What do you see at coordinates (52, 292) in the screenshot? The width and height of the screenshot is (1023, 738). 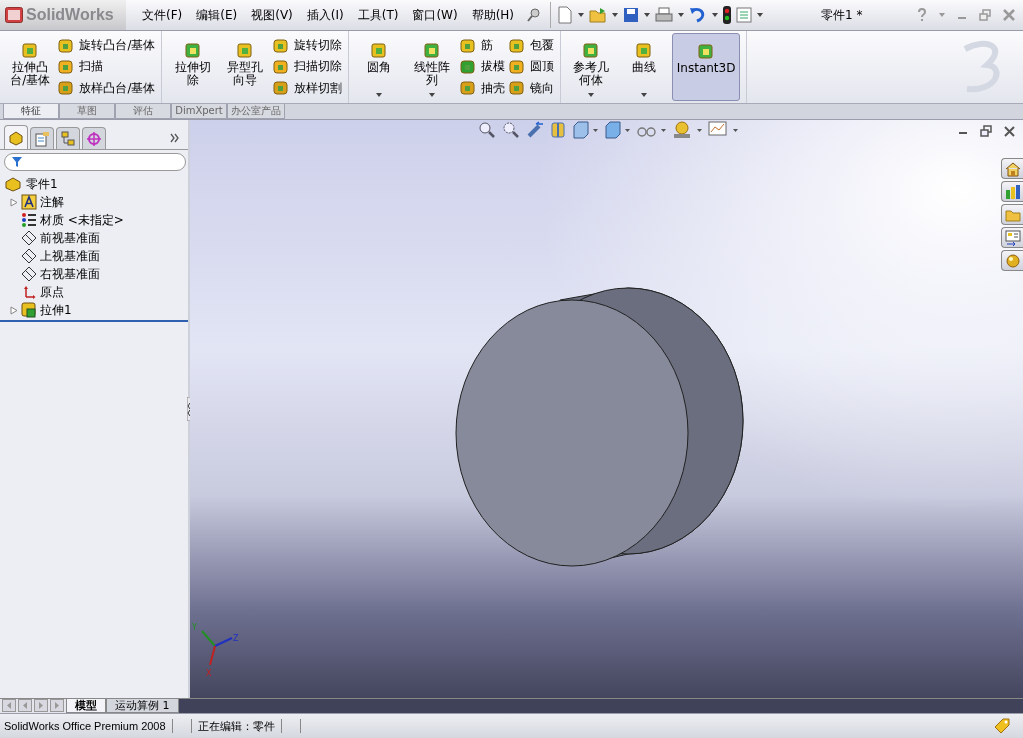 I see `tree-label: 原点` at bounding box center [52, 292].